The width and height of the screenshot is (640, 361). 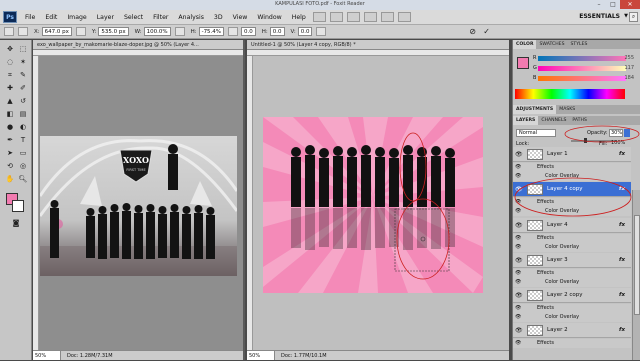 What do you see at coordinates (47, 355) in the screenshot?
I see `zoom-field-doc1: 50%` at bounding box center [47, 355].